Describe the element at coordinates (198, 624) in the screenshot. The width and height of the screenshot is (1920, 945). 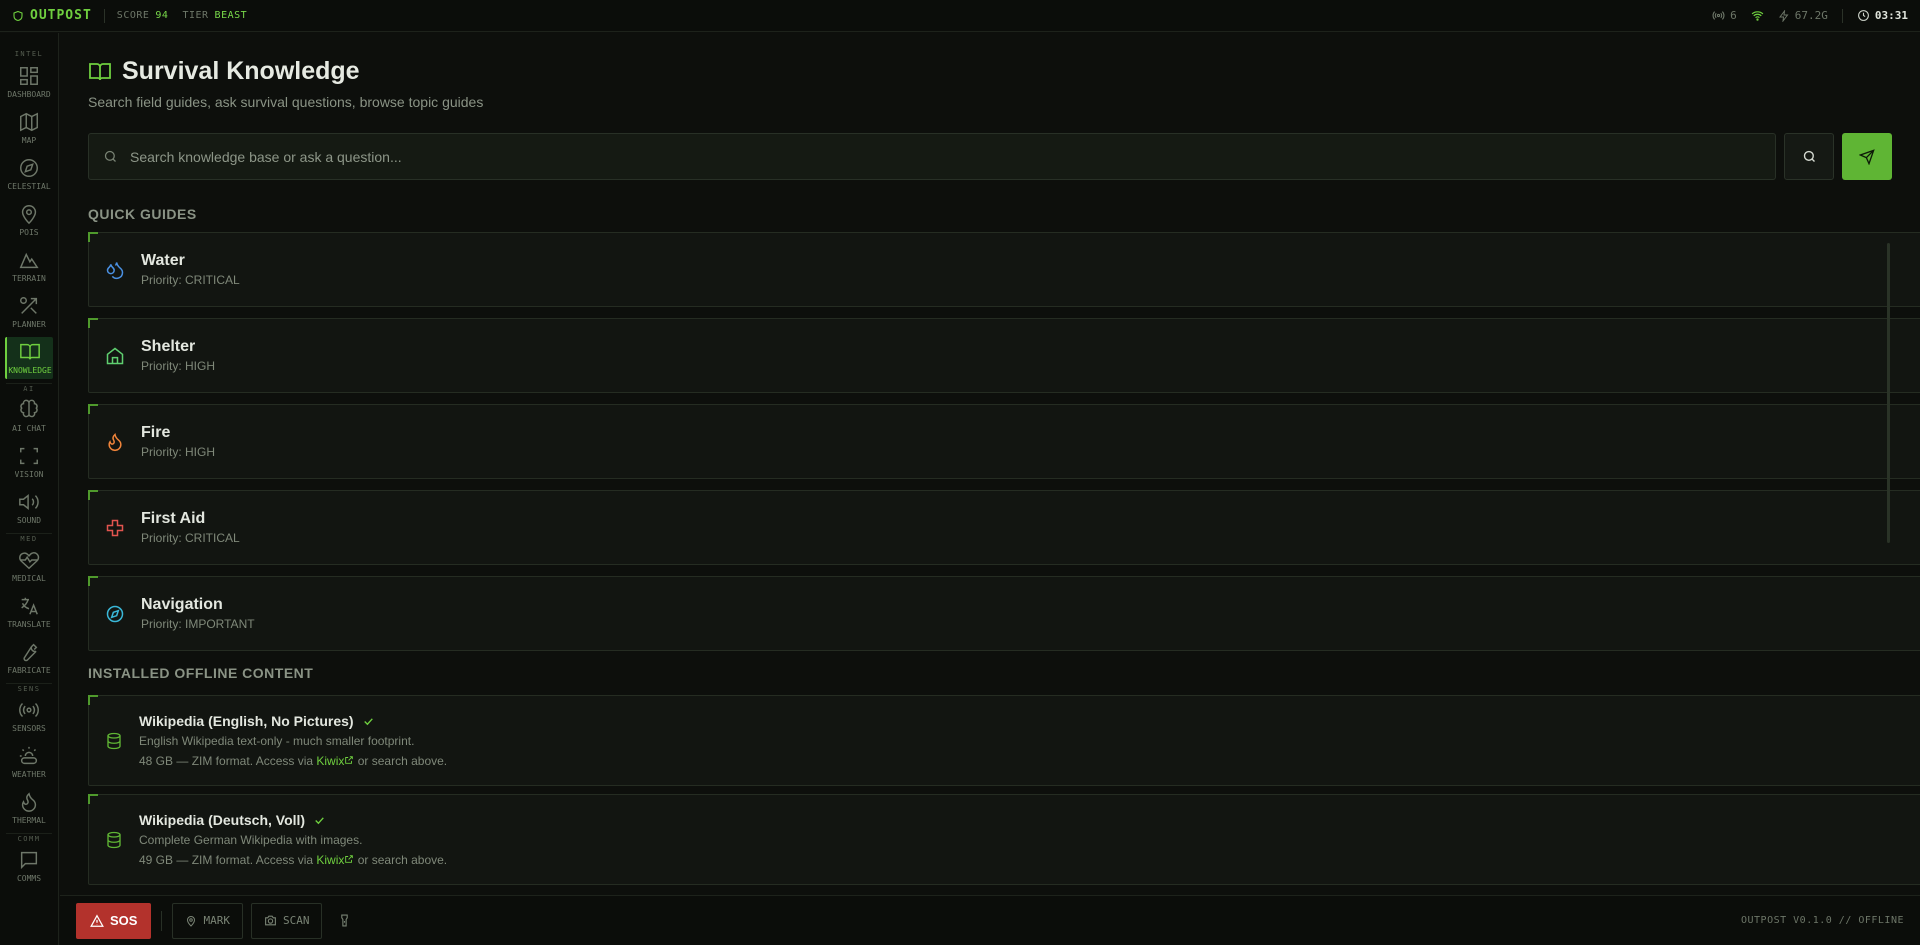
I see `guide-priority: Priority: IMPORTANT` at that location.